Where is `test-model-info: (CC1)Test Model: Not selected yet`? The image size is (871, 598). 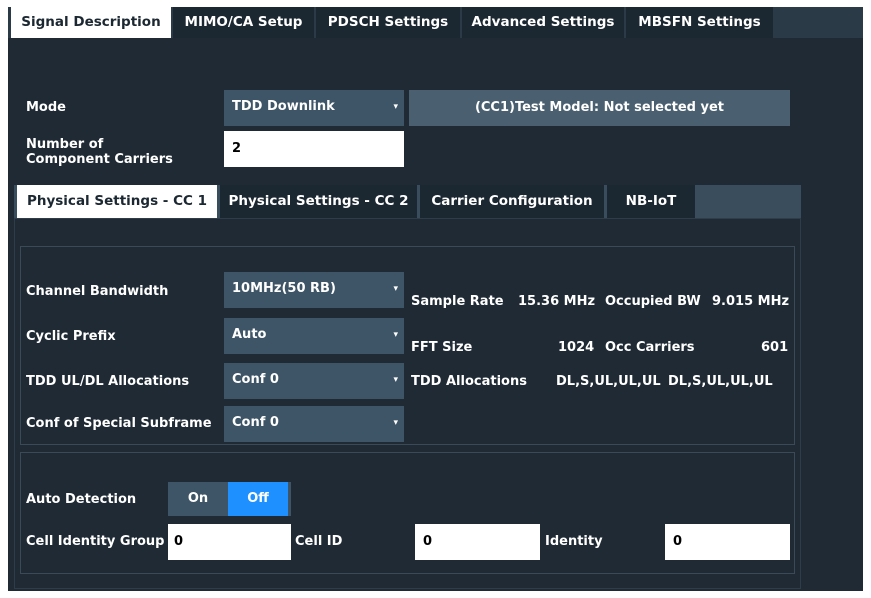 test-model-info: (CC1)Test Model: Not selected yet is located at coordinates (599, 108).